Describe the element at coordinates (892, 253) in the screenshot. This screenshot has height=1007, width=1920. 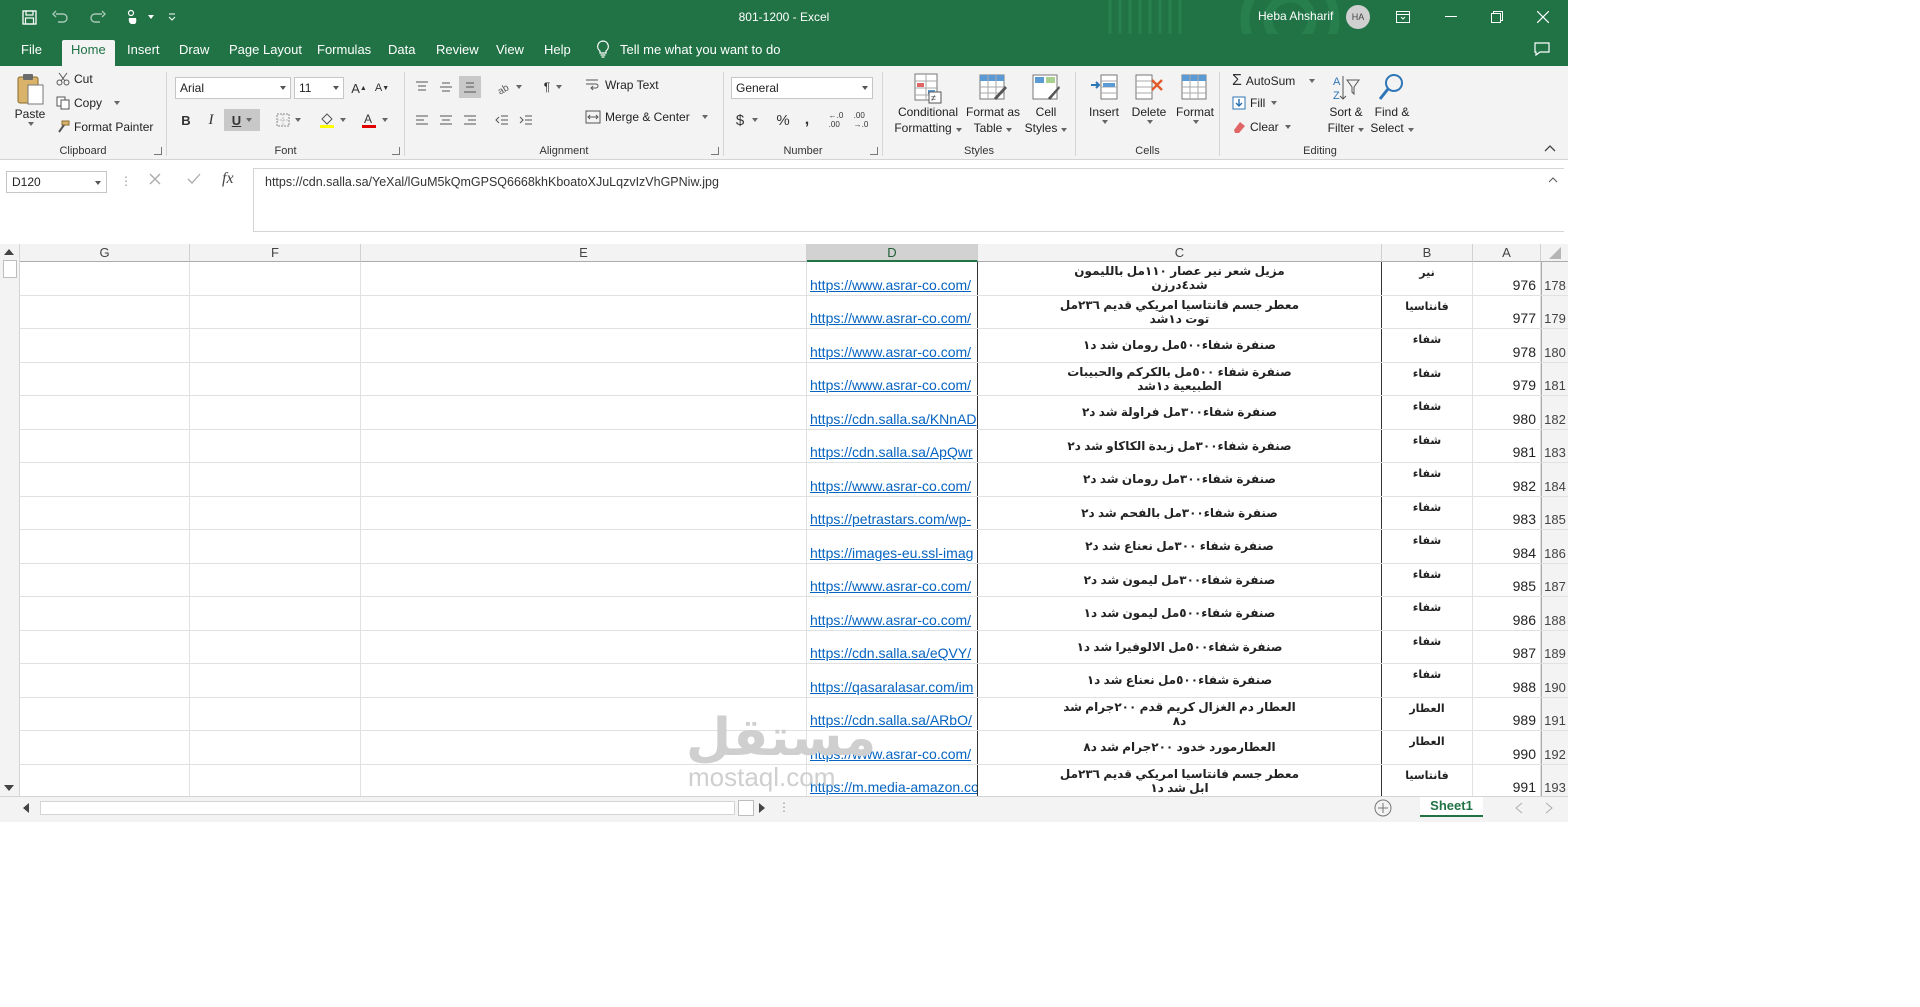
I see `column-header-d: D` at that location.